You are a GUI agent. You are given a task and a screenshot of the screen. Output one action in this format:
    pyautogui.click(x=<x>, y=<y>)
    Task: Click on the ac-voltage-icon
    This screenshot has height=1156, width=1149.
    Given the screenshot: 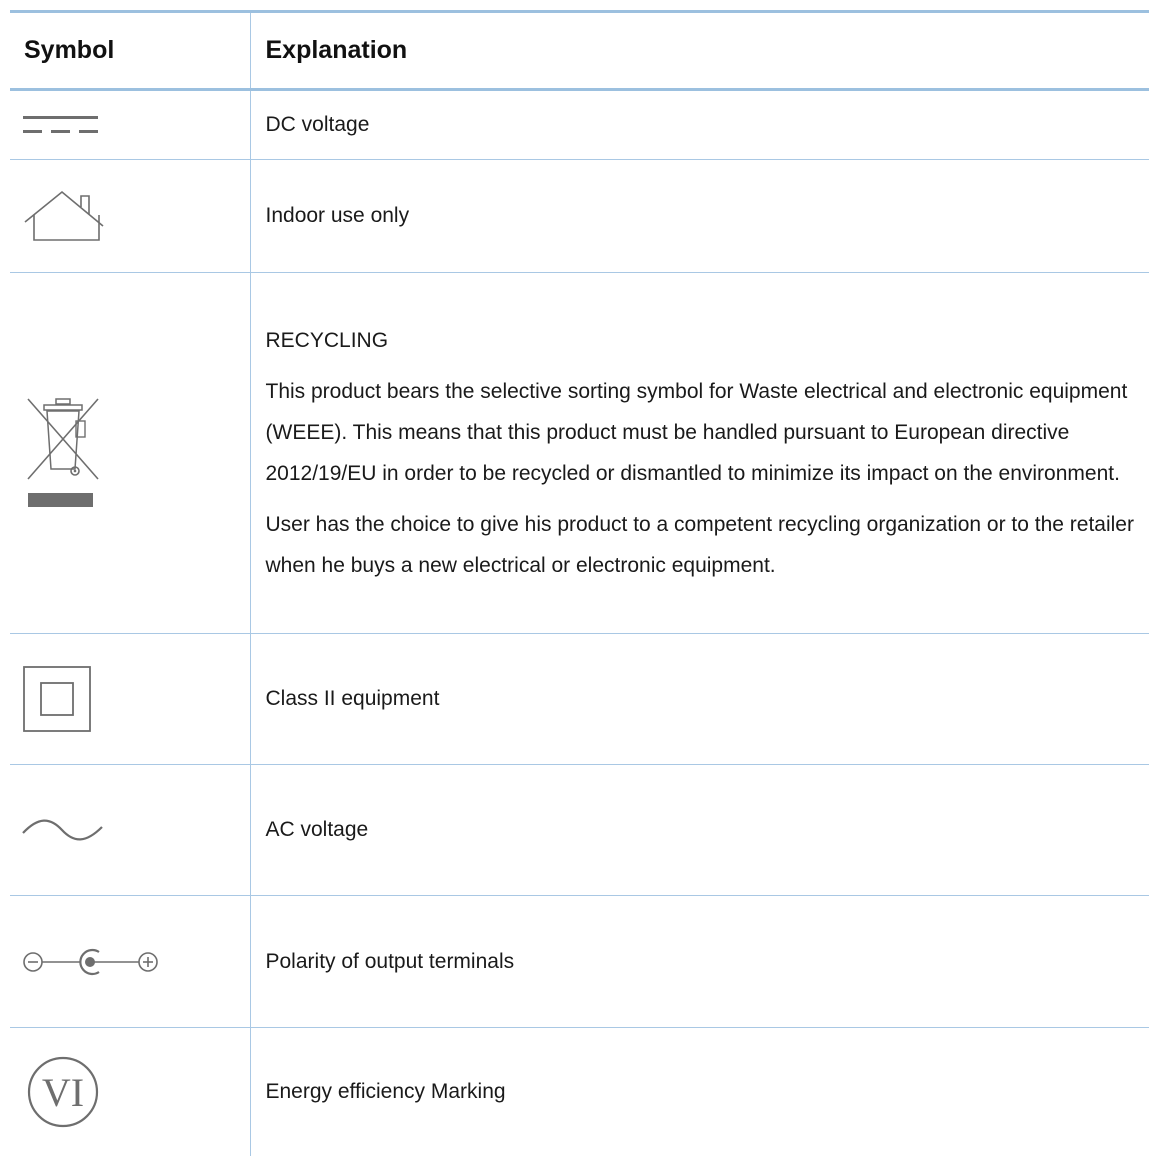 What is the action you would take?
    pyautogui.click(x=135, y=830)
    